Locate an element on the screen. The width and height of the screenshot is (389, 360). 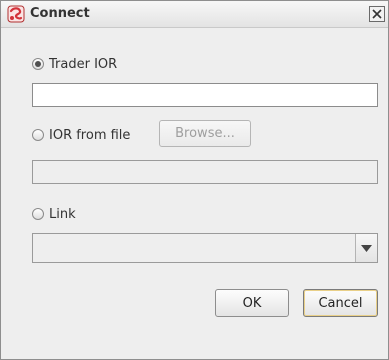
link-select-arrow is located at coordinates (366, 248).